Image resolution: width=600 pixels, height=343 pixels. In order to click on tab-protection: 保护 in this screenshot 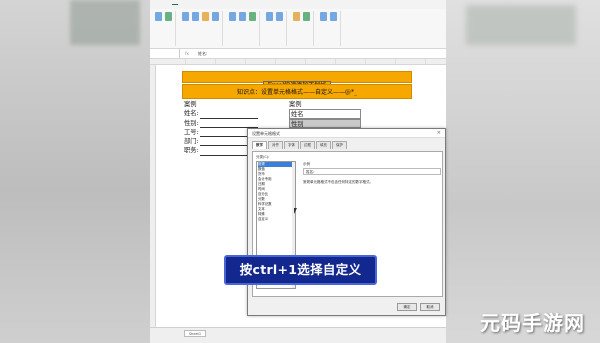, I will do `click(339, 145)`.